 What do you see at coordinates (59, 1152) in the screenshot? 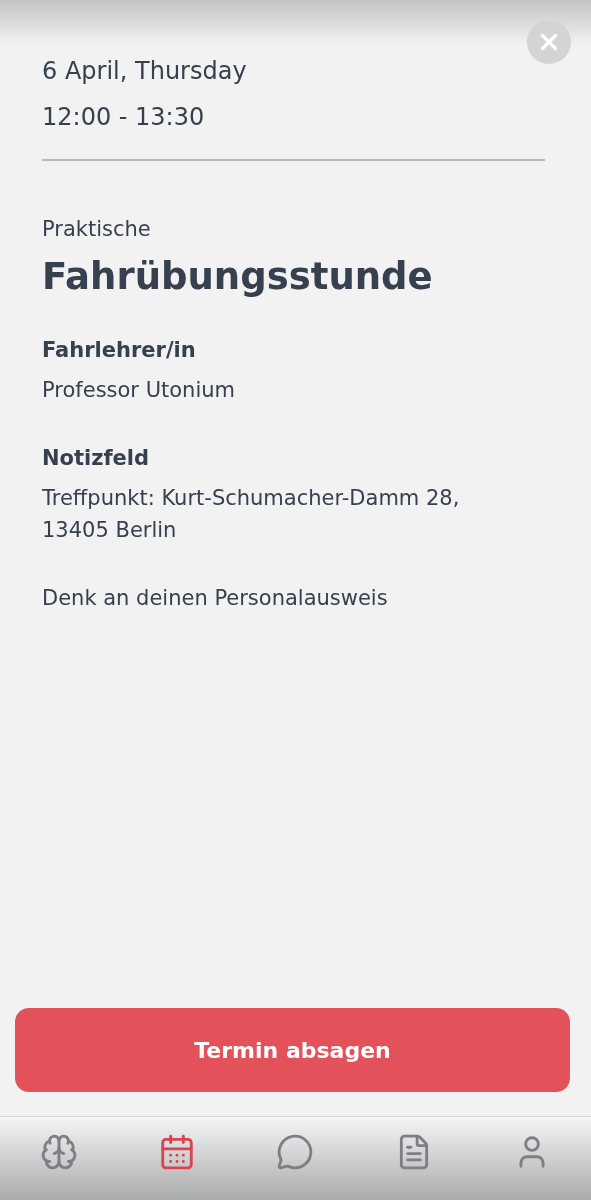
I see `brain-icon` at bounding box center [59, 1152].